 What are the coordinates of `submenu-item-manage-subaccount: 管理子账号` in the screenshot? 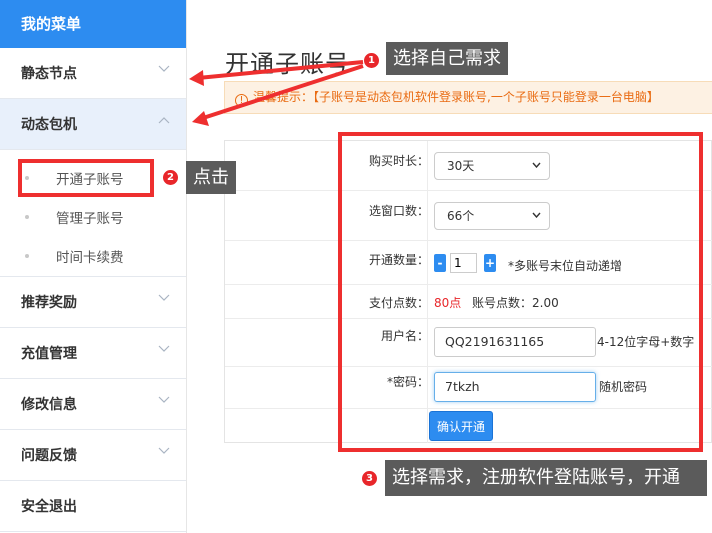 It's located at (93, 216).